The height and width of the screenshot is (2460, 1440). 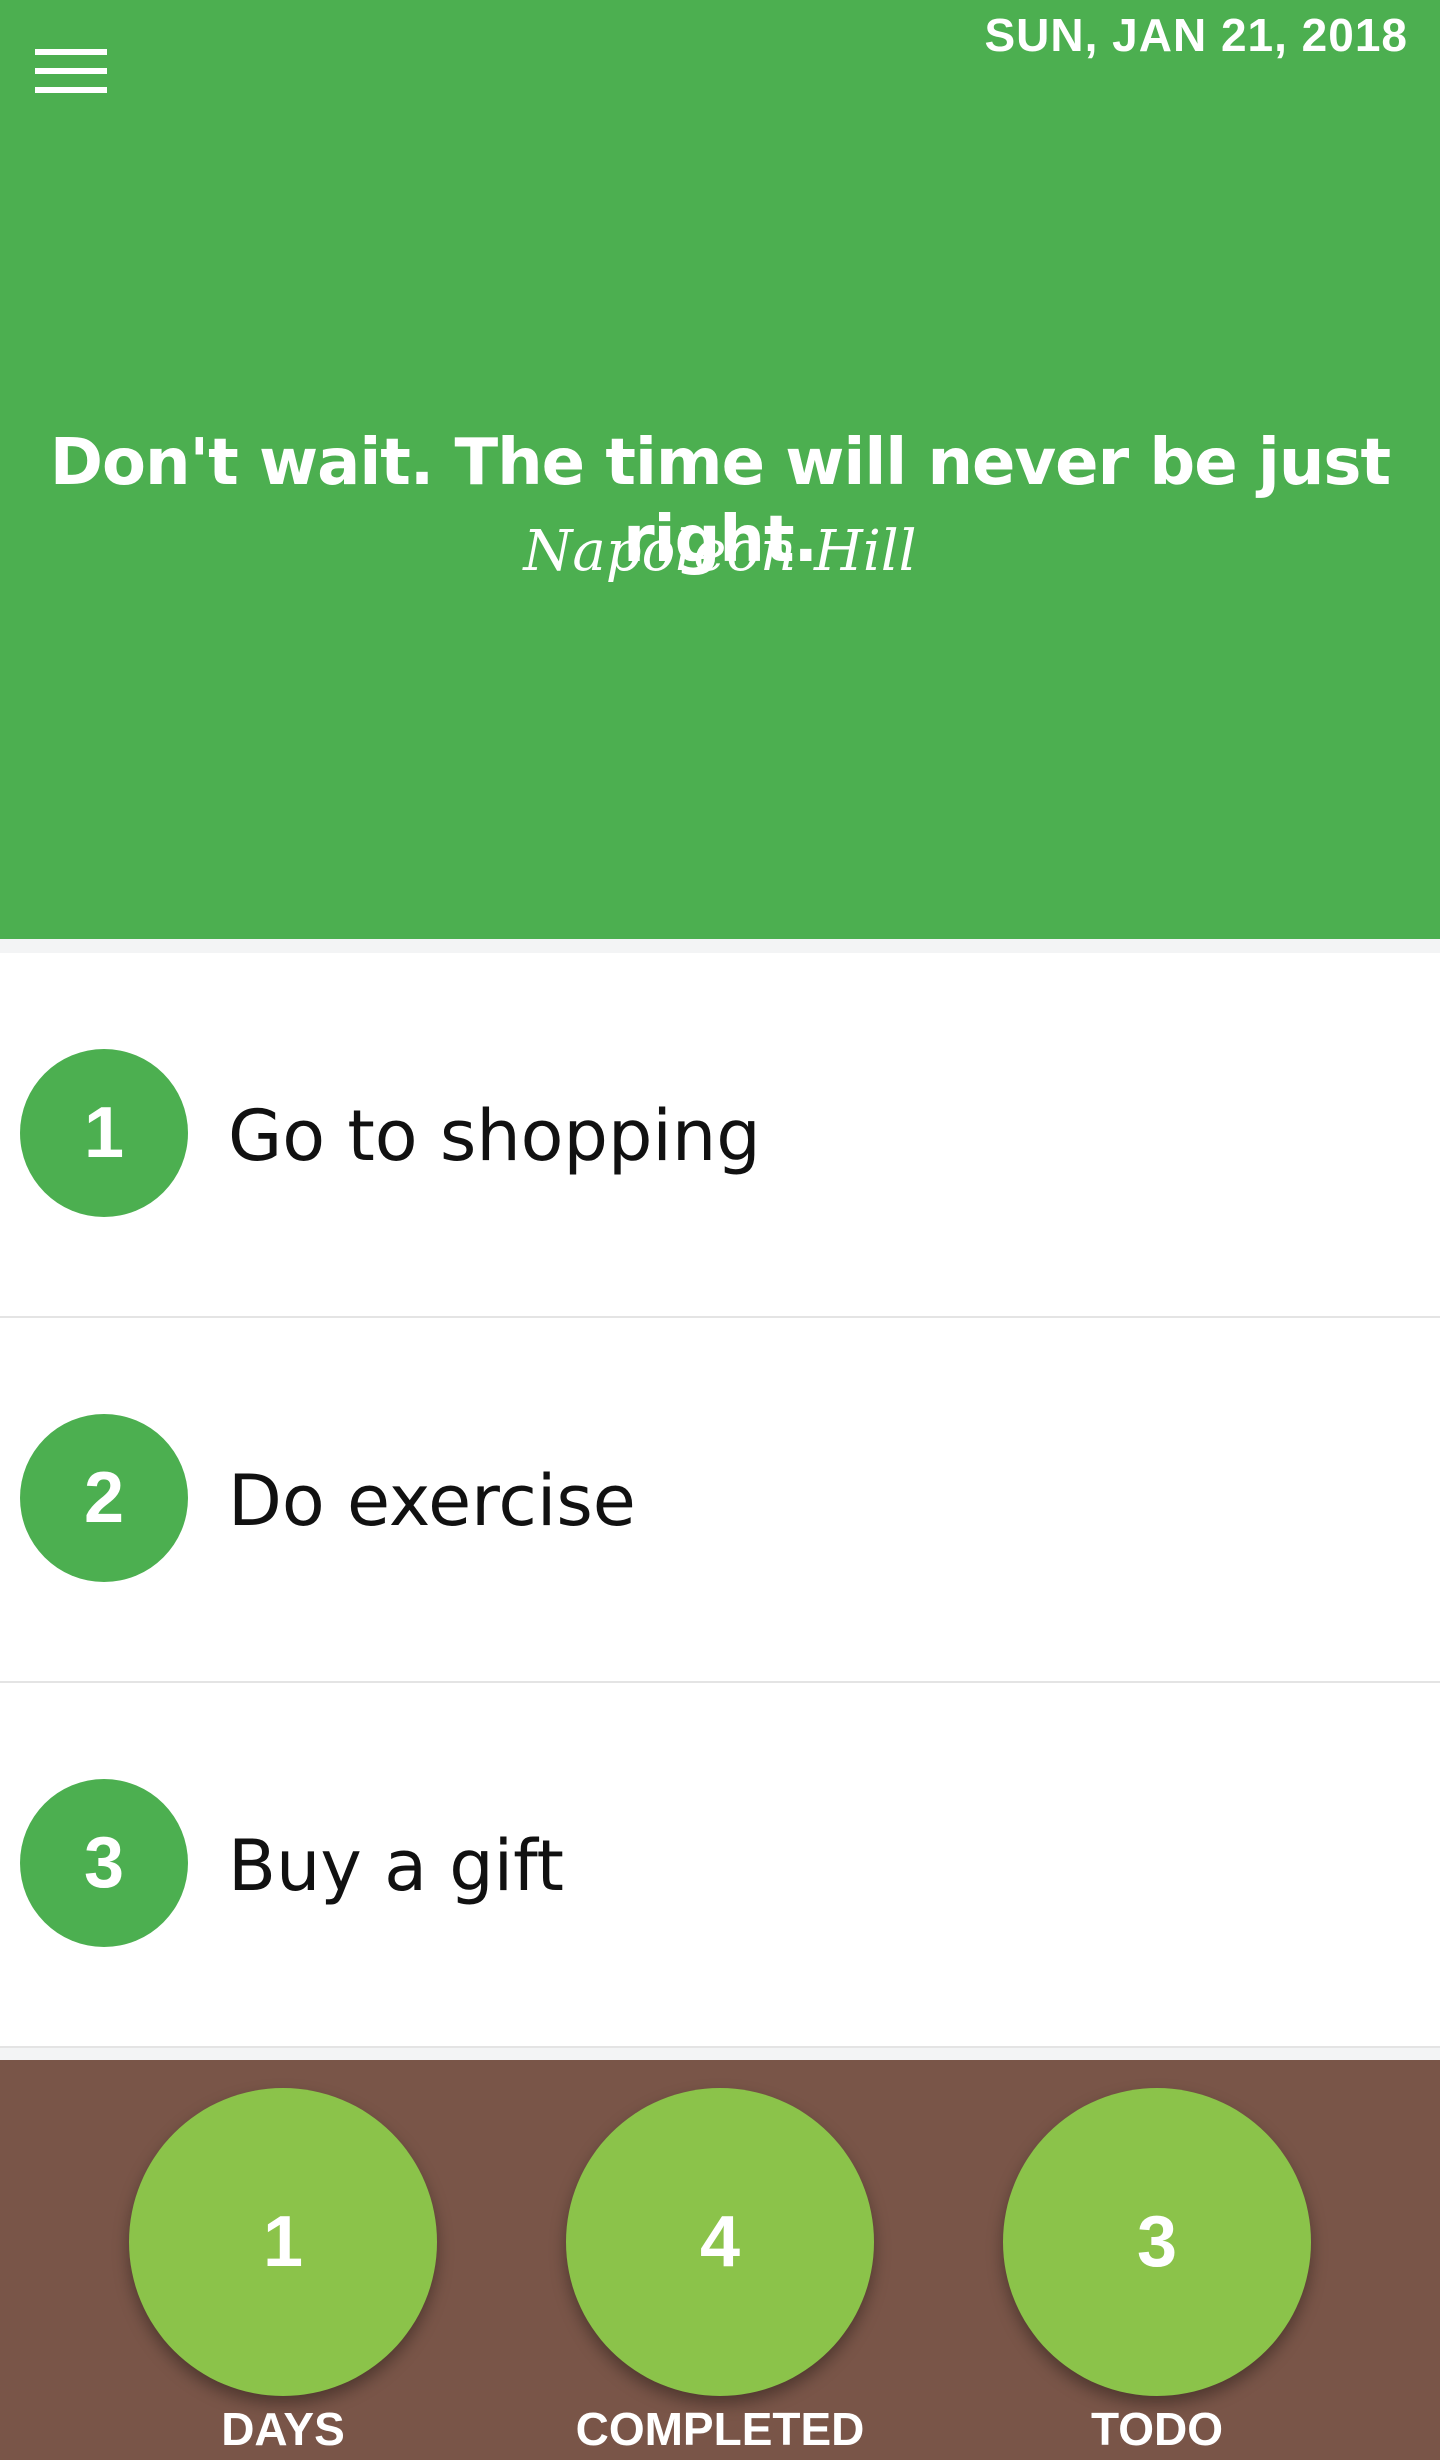 What do you see at coordinates (1157, 2242) in the screenshot?
I see `stat-todo-value: 3` at bounding box center [1157, 2242].